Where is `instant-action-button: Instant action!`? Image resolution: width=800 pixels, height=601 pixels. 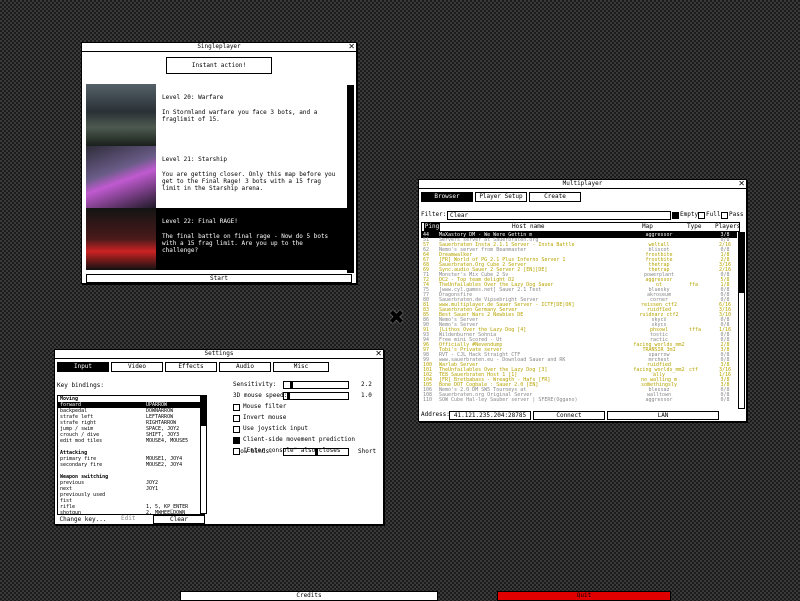 instant-action-button: Instant action! is located at coordinates (219, 65).